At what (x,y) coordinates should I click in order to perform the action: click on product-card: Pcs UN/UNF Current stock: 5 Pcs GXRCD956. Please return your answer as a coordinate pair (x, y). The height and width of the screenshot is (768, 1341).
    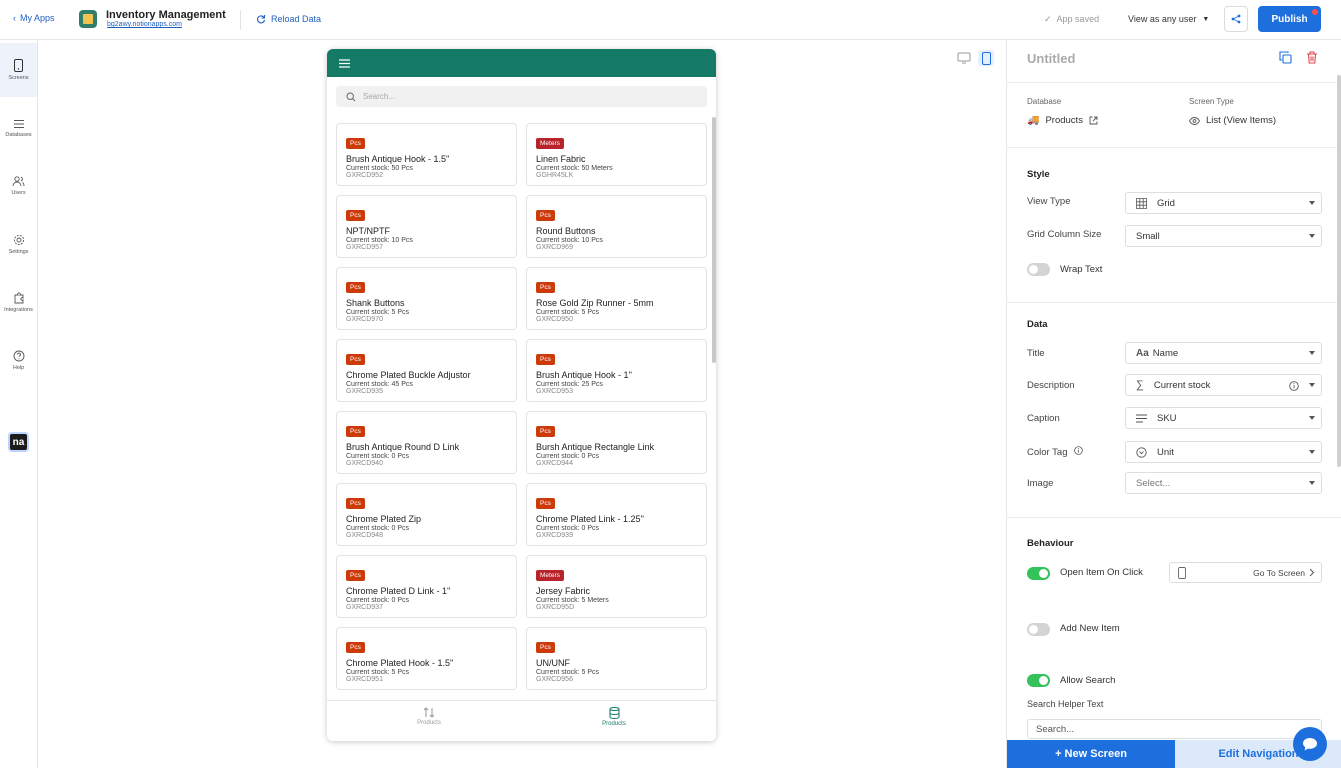
    Looking at the image, I should click on (616, 658).